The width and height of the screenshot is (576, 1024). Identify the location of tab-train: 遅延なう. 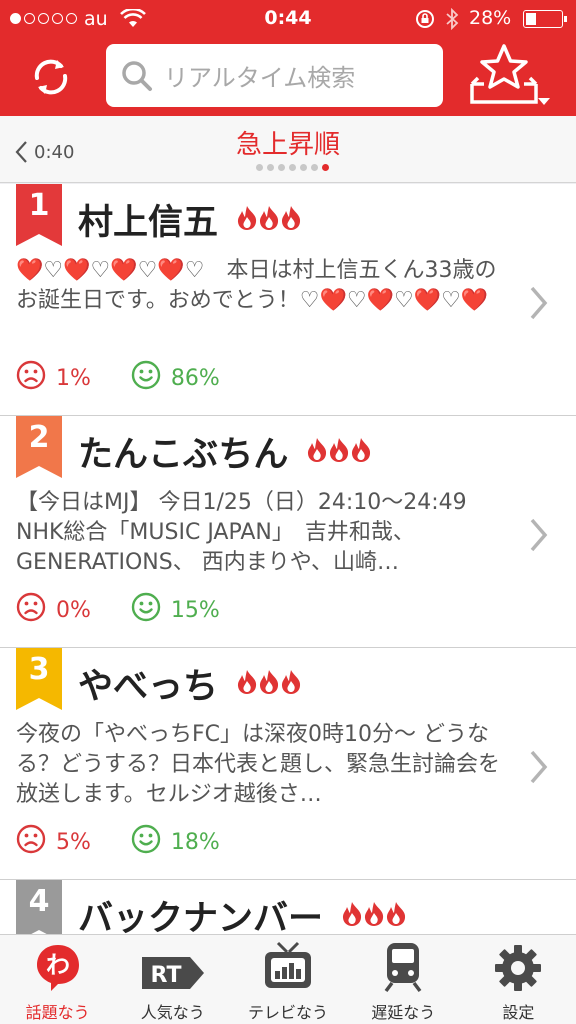
(403, 979).